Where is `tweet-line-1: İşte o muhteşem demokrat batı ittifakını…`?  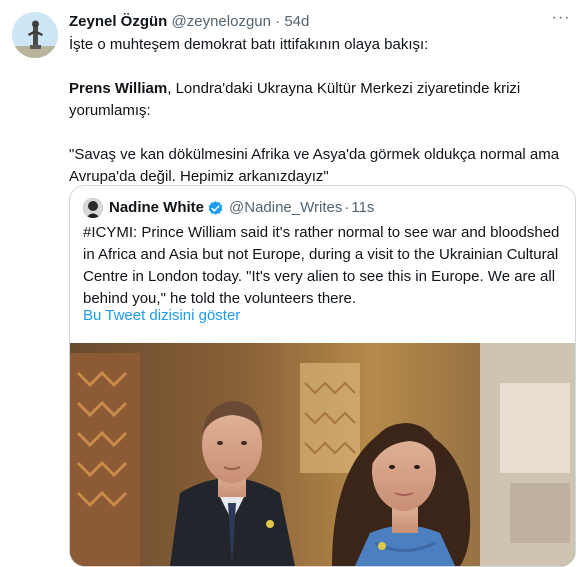 tweet-line-1: İşte o muhteşem demokrat batı ittifakını… is located at coordinates (249, 44).